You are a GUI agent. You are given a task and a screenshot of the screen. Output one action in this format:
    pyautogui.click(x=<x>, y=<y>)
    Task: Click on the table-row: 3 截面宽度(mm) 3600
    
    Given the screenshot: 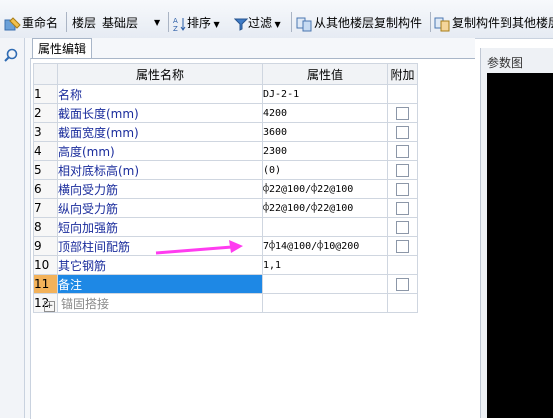 What is the action you would take?
    pyautogui.click(x=225, y=132)
    